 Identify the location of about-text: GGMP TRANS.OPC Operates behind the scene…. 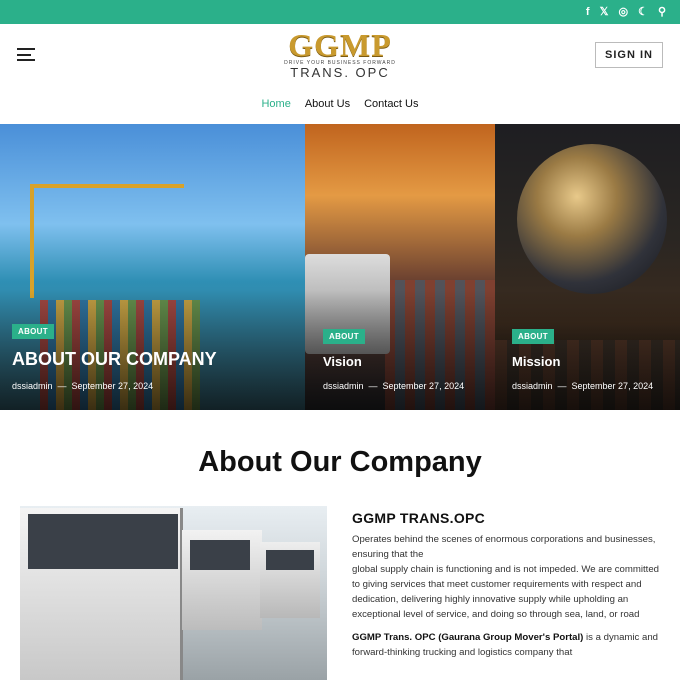
(507, 585).